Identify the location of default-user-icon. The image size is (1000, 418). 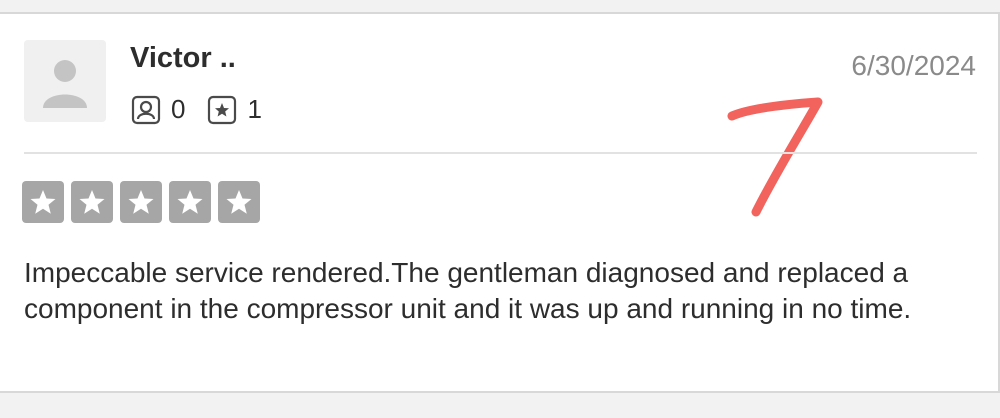
(65, 81).